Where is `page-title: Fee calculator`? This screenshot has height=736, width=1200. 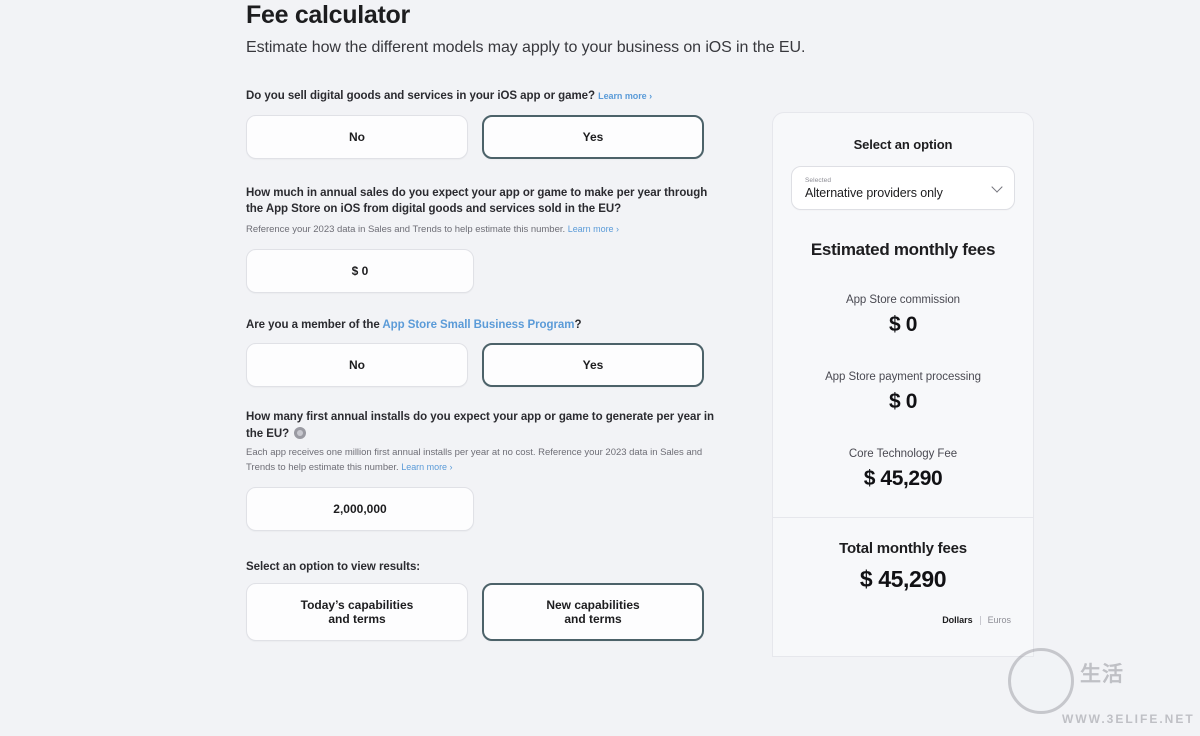 page-title: Fee calculator is located at coordinates (328, 15).